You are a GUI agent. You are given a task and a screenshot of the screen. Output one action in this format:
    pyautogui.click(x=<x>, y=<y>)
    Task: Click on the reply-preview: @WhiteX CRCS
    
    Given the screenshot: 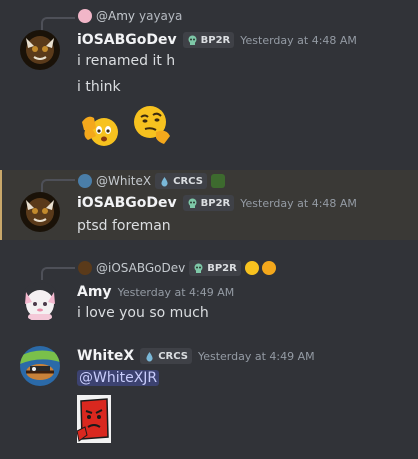 What is the action you would take?
    pyautogui.click(x=153, y=181)
    